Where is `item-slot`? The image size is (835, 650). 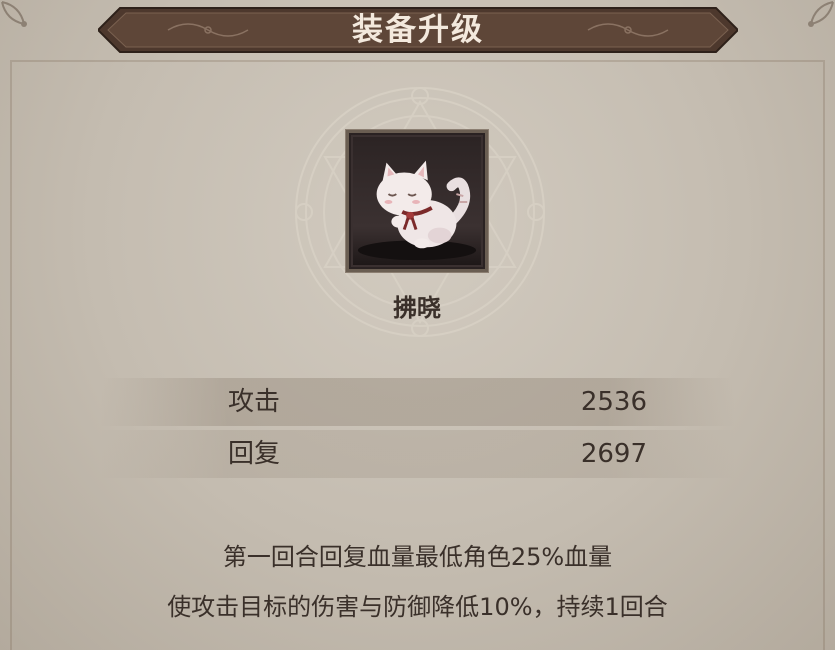 item-slot is located at coordinates (417, 201).